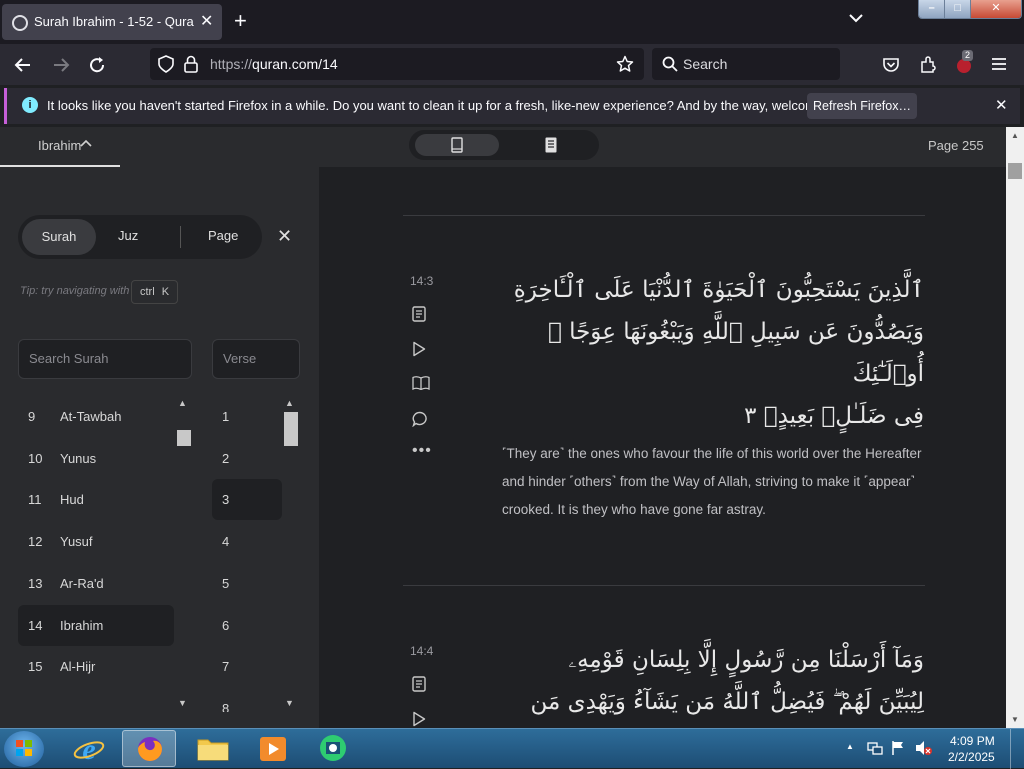 This screenshot has height=769, width=1024. I want to click on surah-selector: Ibrahim, so click(59, 145).